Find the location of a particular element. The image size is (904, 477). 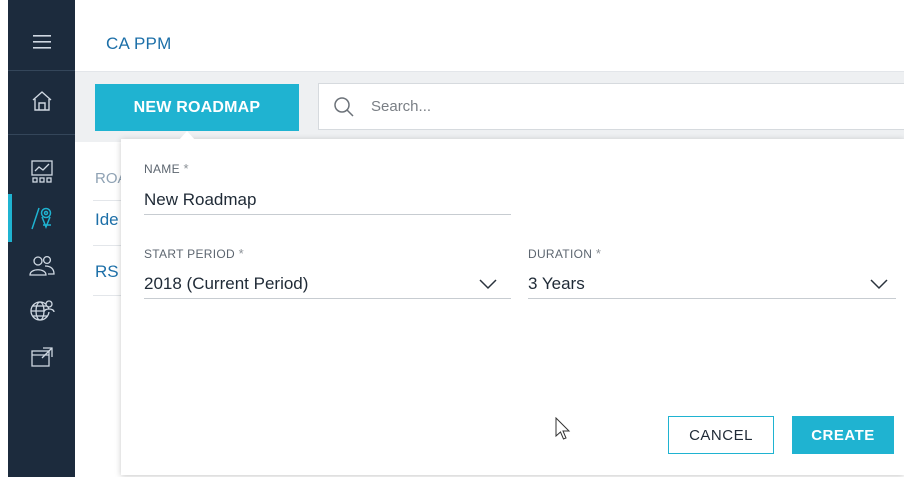

popover-caret is located at coordinates (187, 136).